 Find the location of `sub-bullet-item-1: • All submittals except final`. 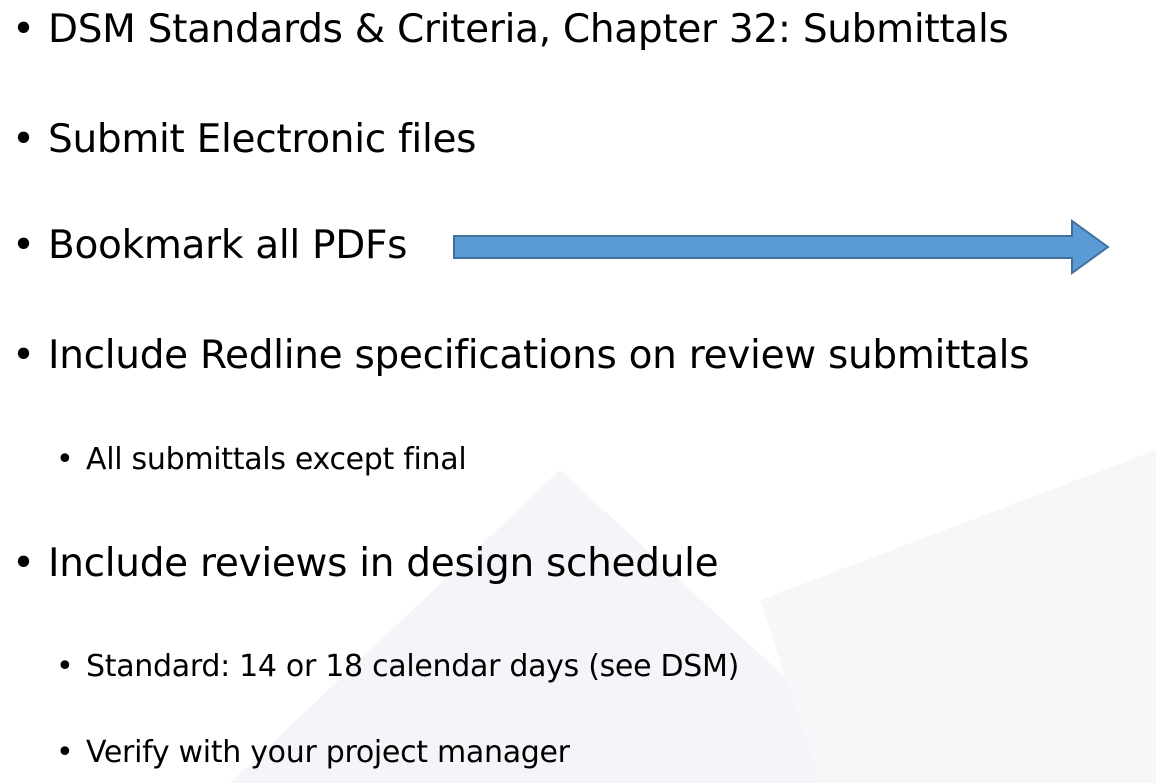

sub-bullet-item-1: • All submittals except final is located at coordinates (261, 459).